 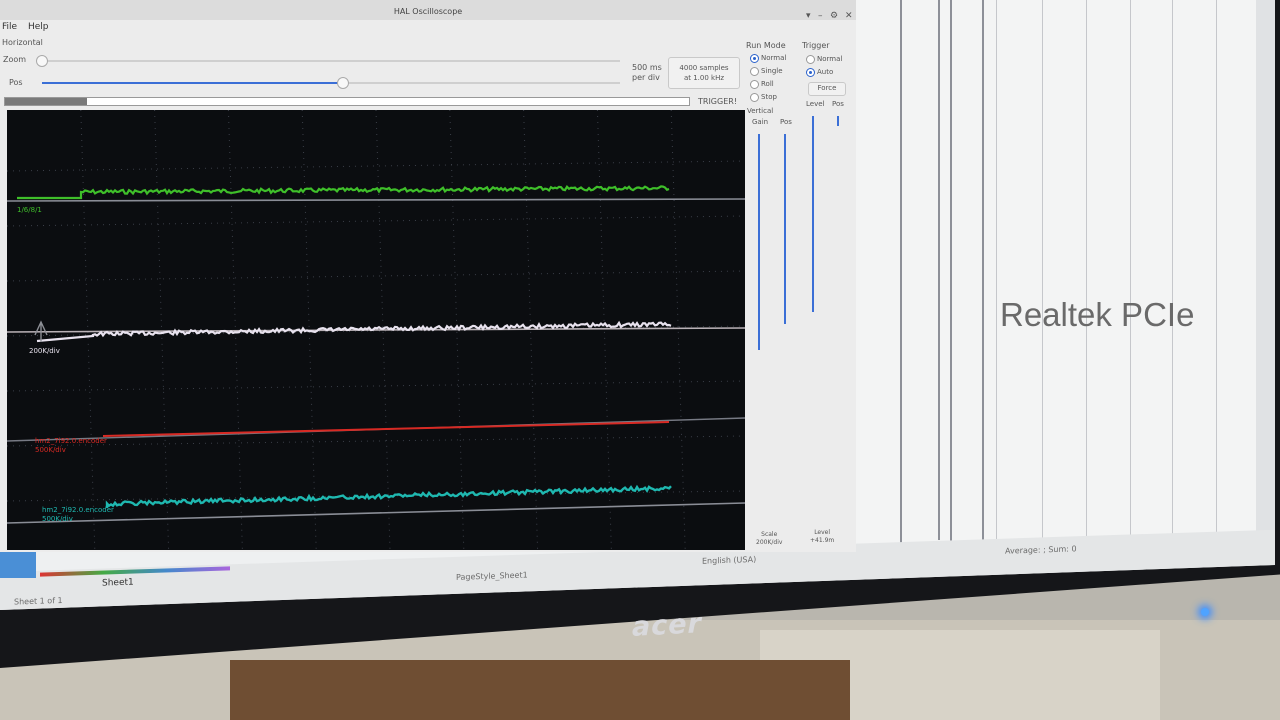 I want to click on gain-slider-fill, so click(x=759, y=242).